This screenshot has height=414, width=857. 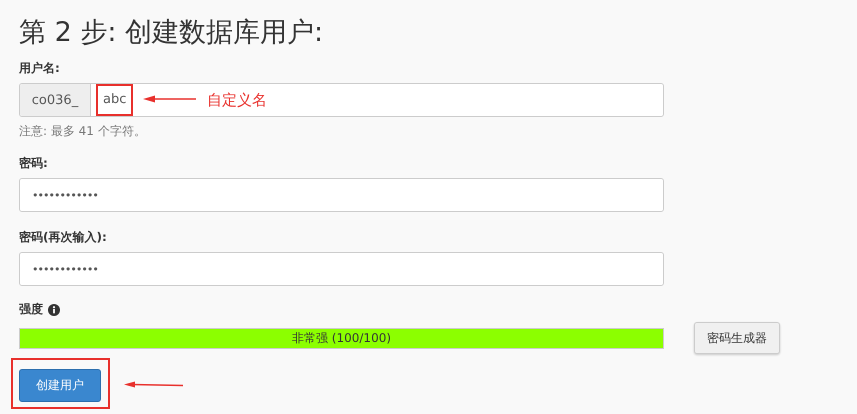 What do you see at coordinates (34, 163) in the screenshot?
I see `field-label: 密码:` at bounding box center [34, 163].